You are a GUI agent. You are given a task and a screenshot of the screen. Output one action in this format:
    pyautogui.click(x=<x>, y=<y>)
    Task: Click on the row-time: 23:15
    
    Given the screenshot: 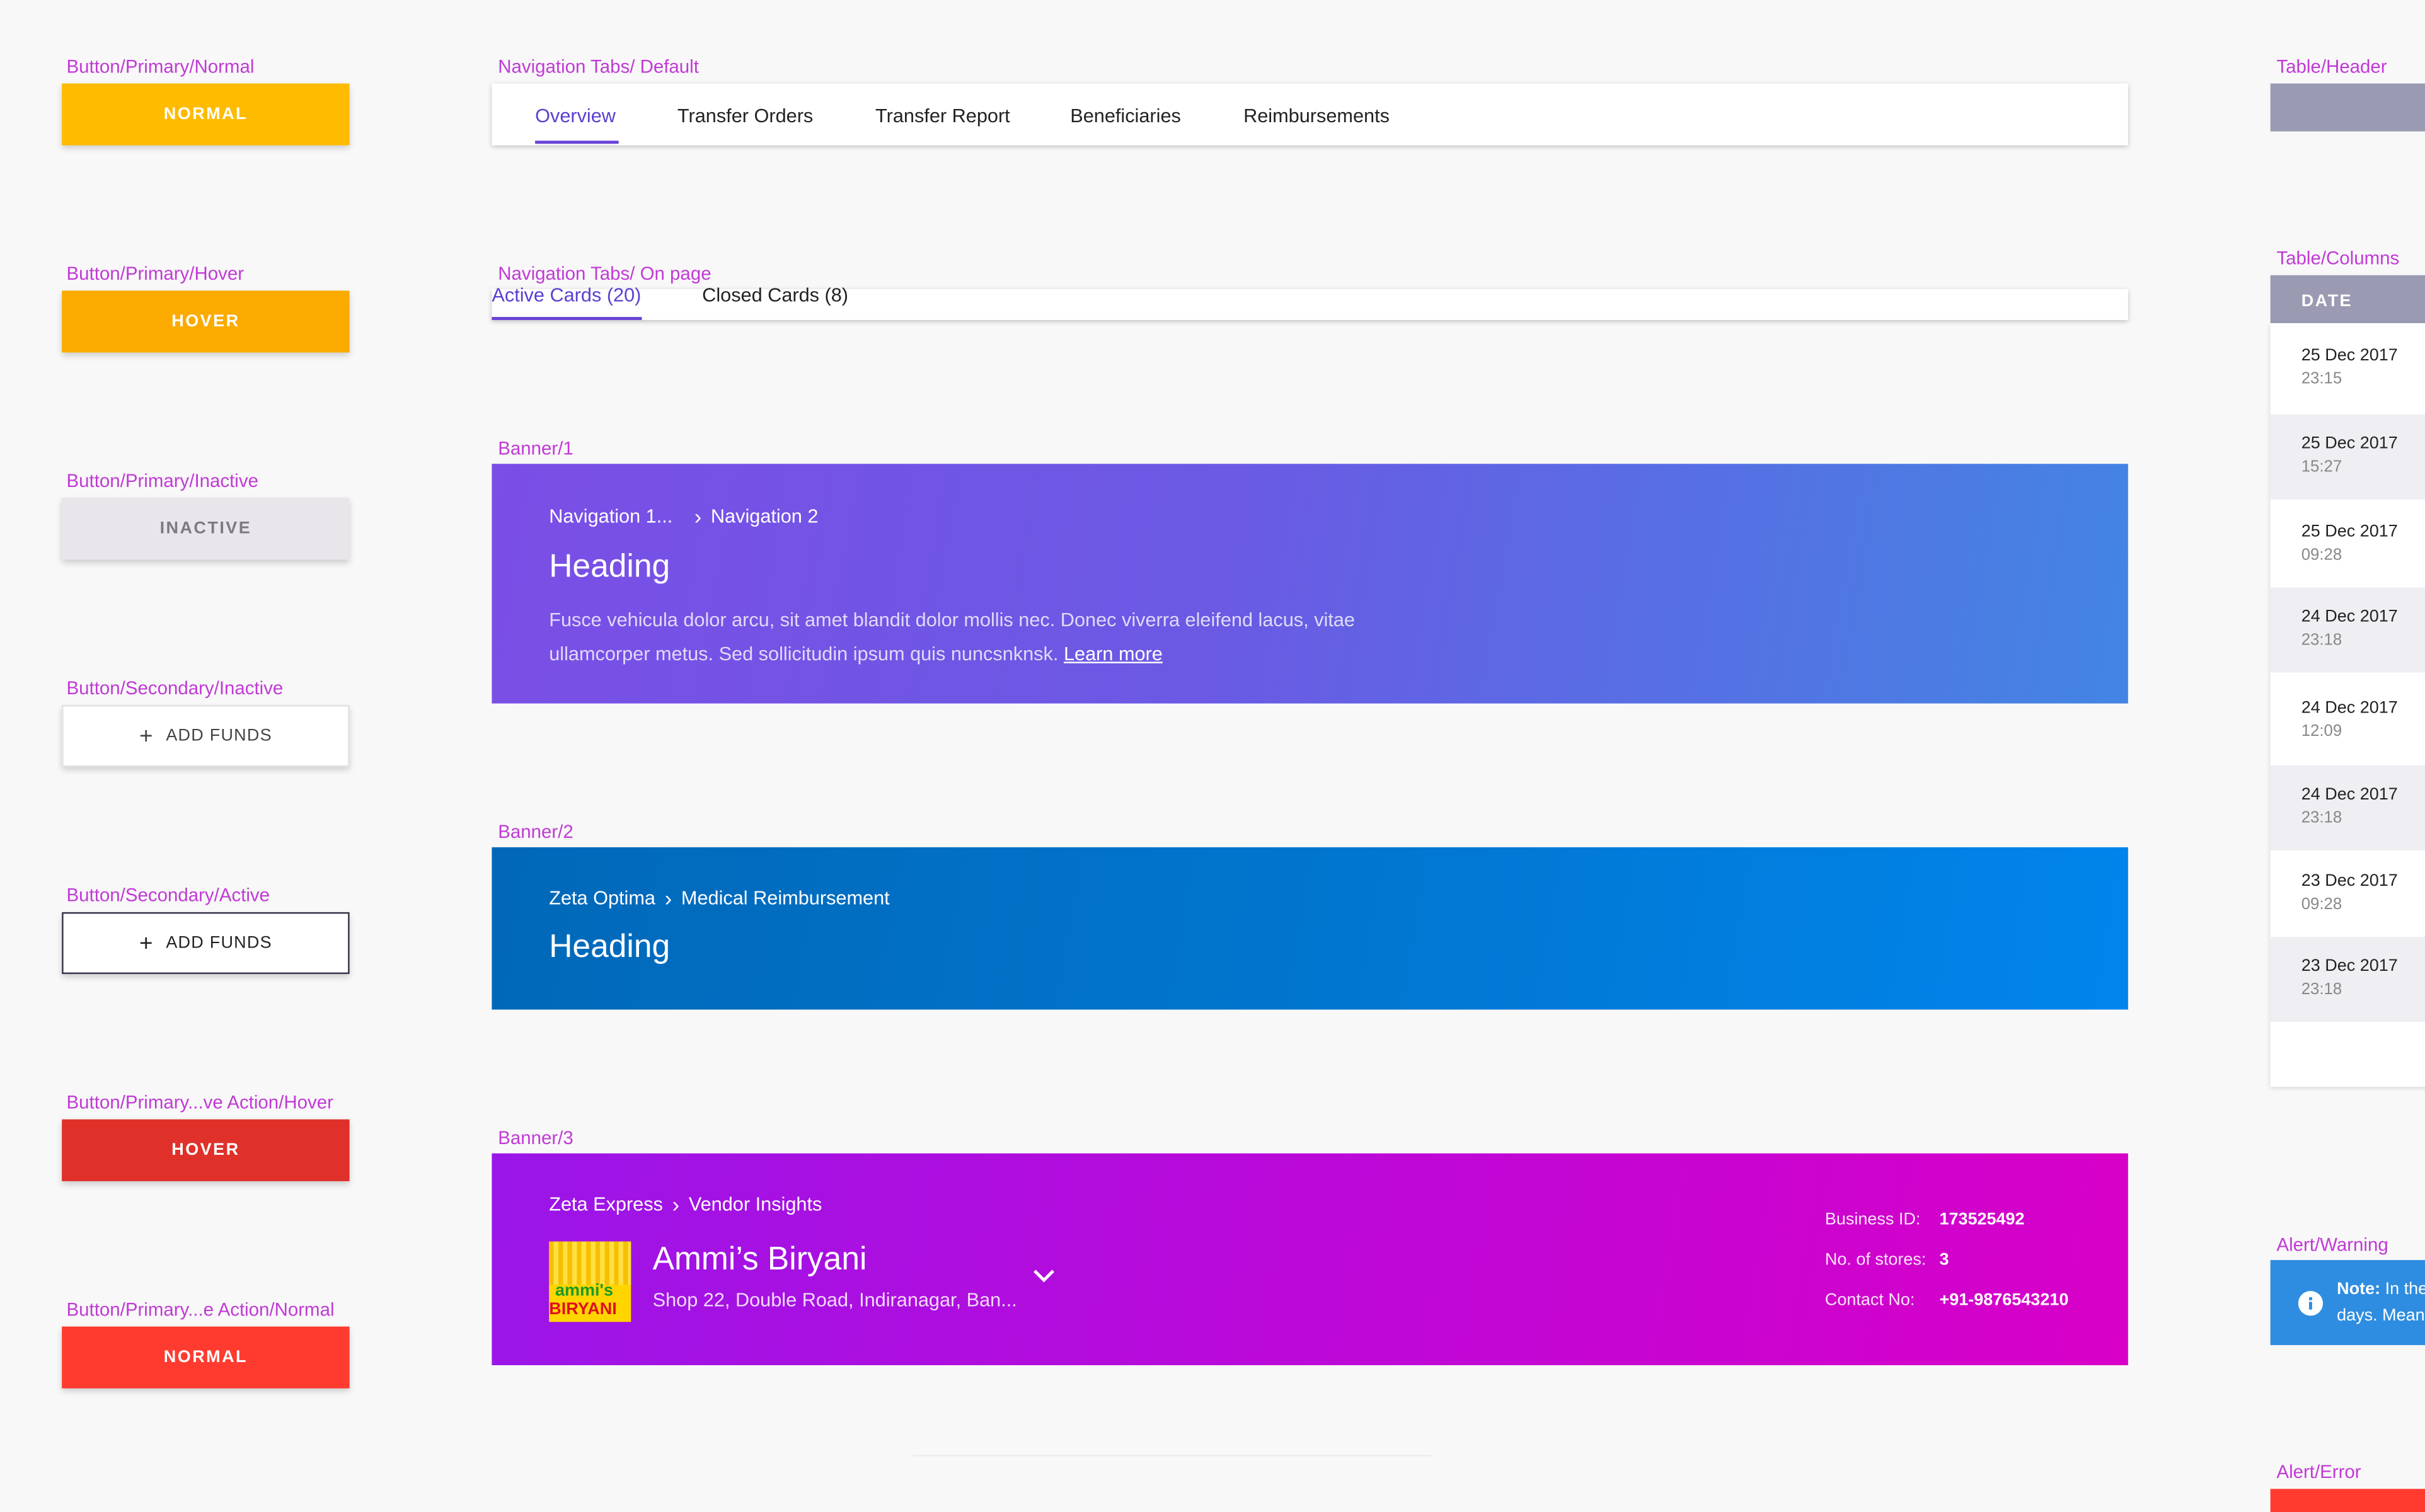 What is the action you would take?
    pyautogui.click(x=2321, y=378)
    